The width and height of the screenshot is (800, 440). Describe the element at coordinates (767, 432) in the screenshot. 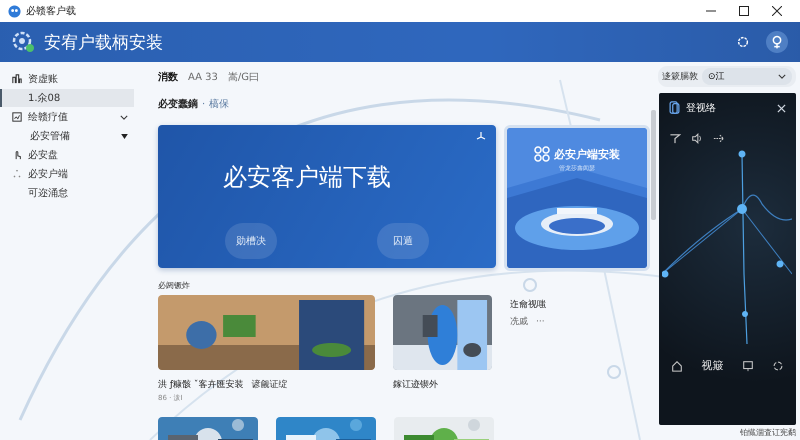

I see `status-text: 铂懴涸査讧宪鹬` at that location.